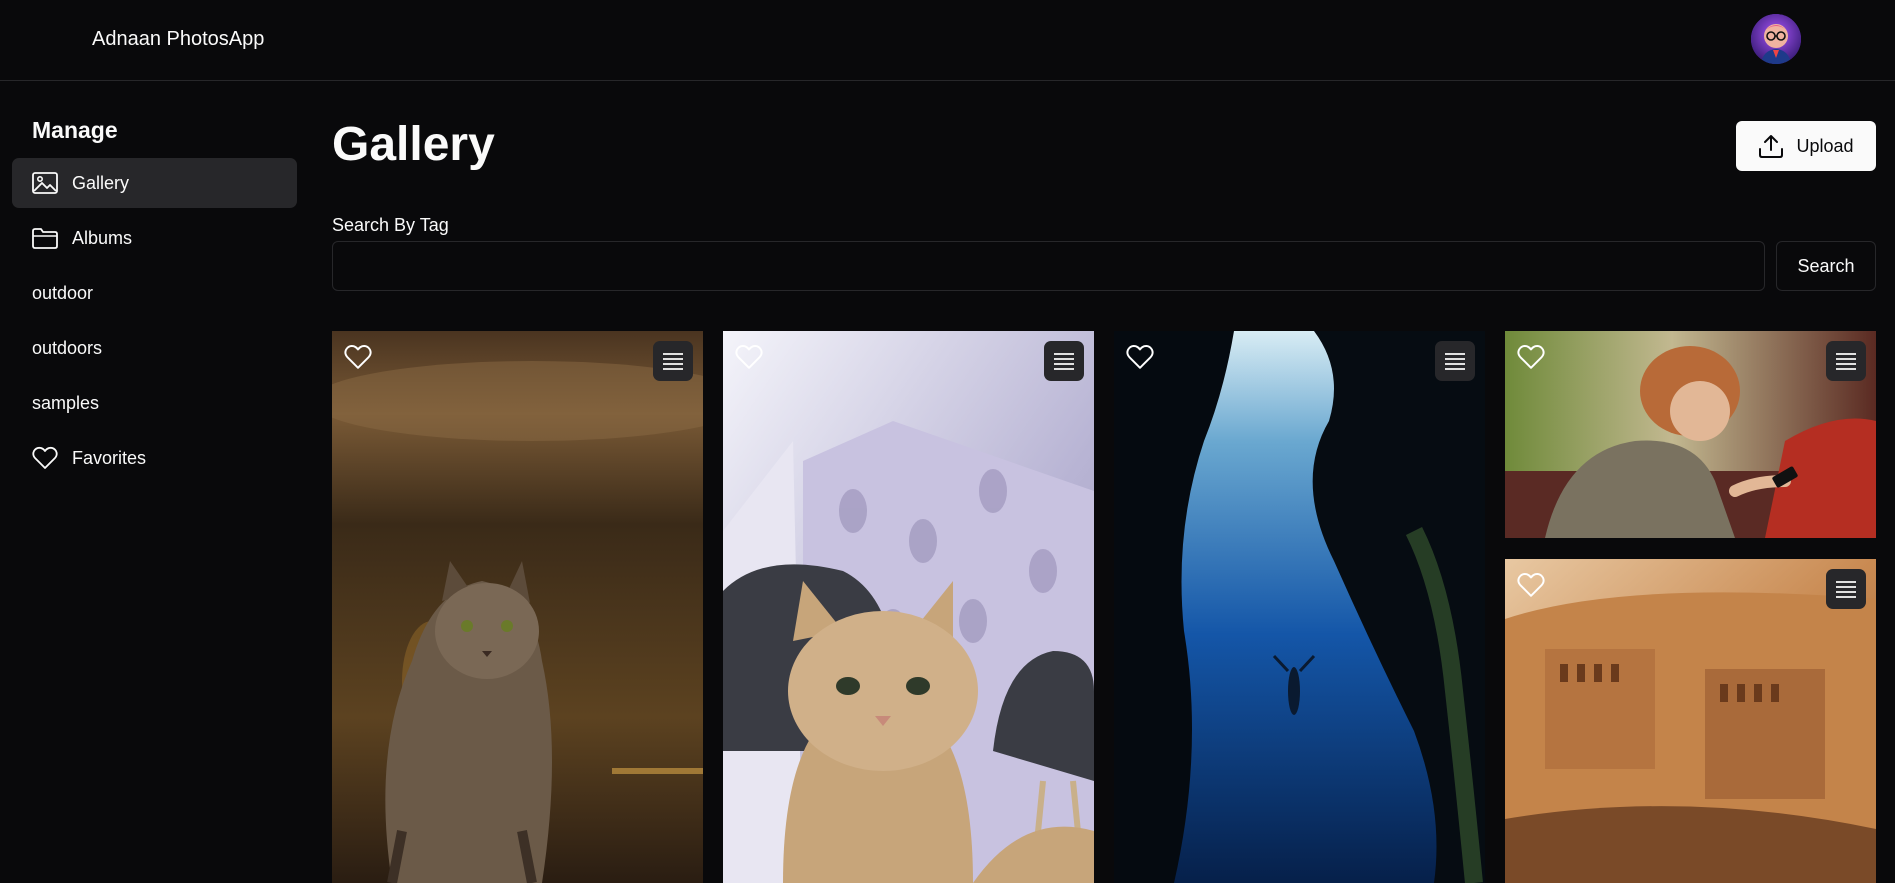 The image size is (1895, 883). Describe the element at coordinates (63, 292) in the screenshot. I see `sidebar-item-label: outdoor` at that location.